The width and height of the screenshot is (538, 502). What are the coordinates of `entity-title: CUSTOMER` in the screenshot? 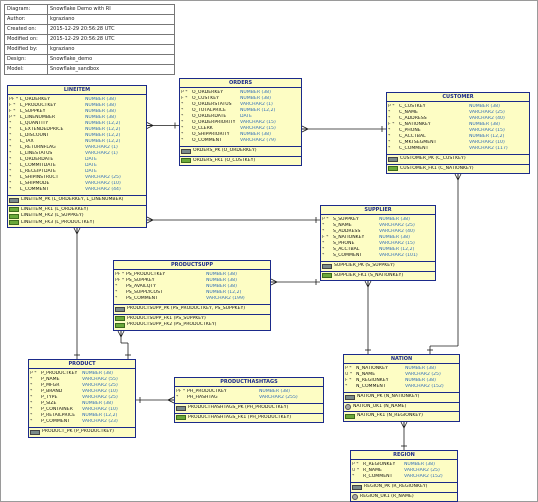 It's located at (458, 97).